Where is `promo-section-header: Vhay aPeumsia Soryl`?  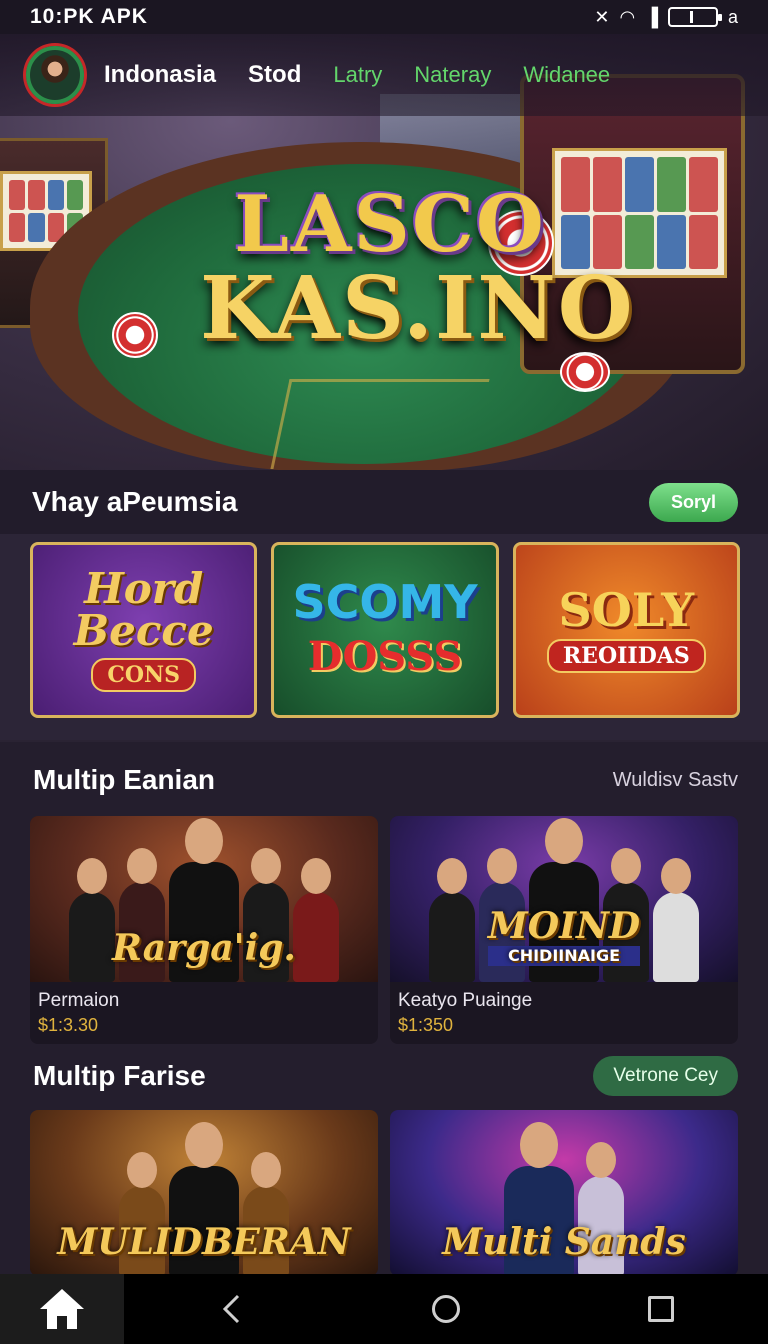
promo-section-header: Vhay aPeumsia Soryl is located at coordinates (384, 502).